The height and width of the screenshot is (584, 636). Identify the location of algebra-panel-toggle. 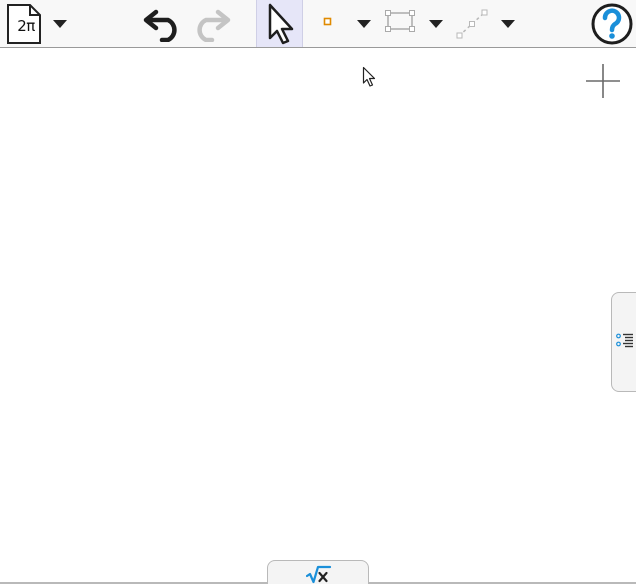
(623, 342).